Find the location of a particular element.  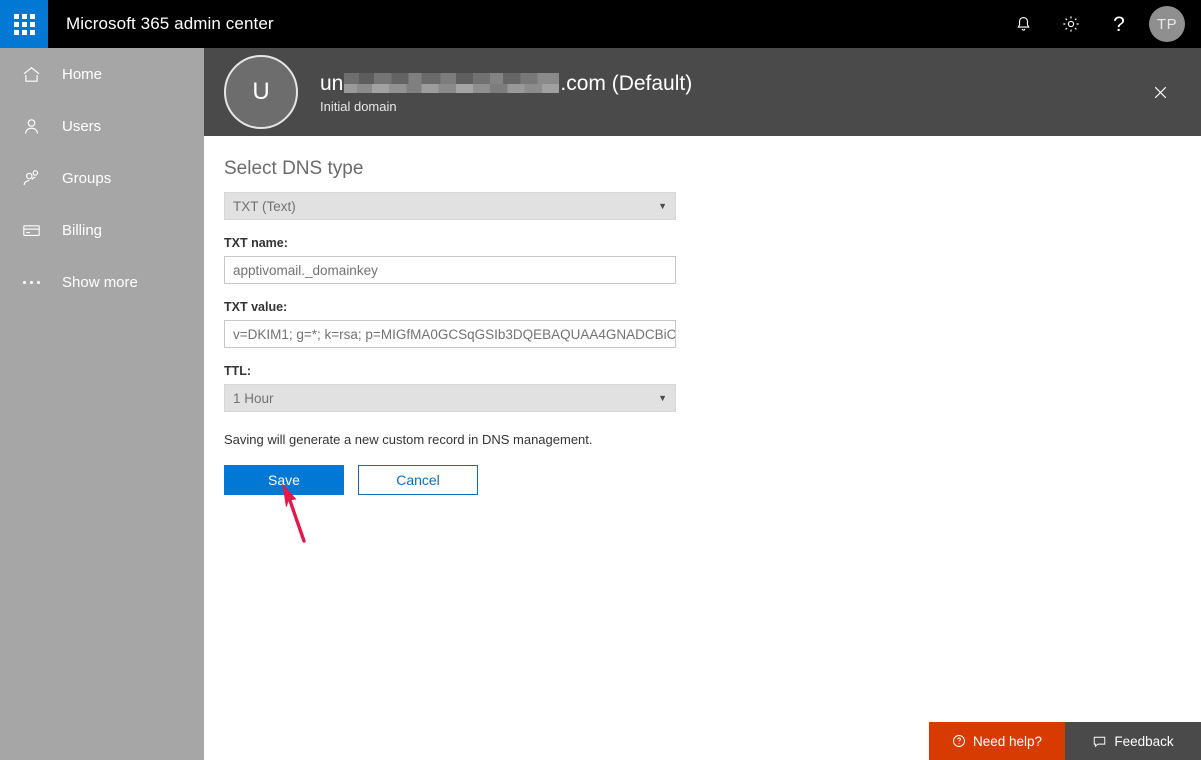

sidebar-item-label: Home is located at coordinates (82, 74).